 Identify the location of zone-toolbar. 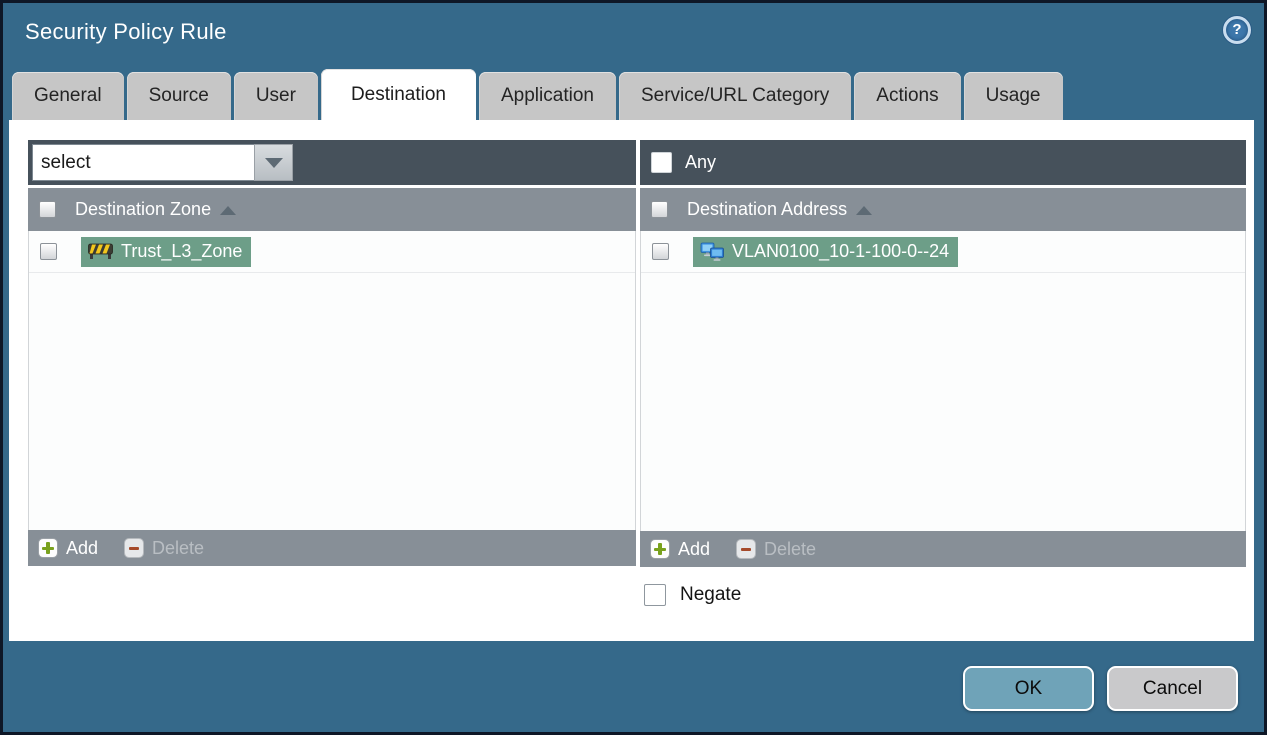
(332, 162).